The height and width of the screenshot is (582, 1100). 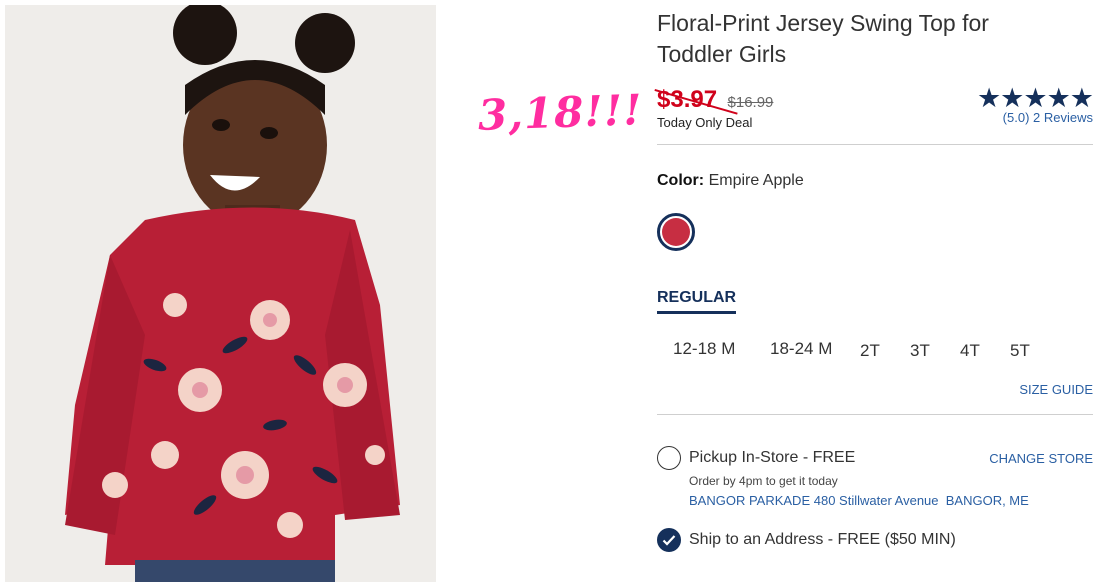 What do you see at coordinates (1035, 98) in the screenshot?
I see `star-rating-icon: ★★★★★` at bounding box center [1035, 98].